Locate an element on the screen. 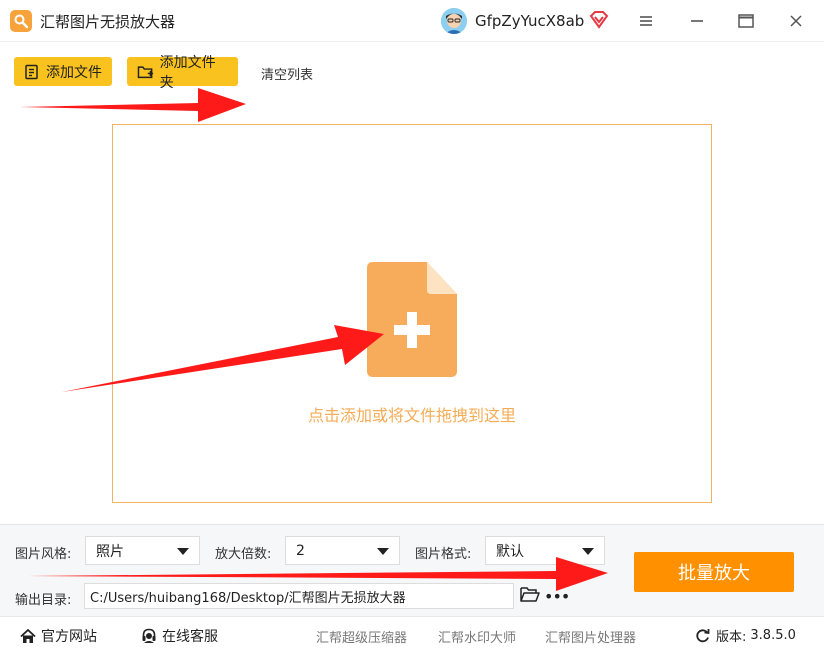  batch-enlarge-button: 批量放大 is located at coordinates (714, 572).